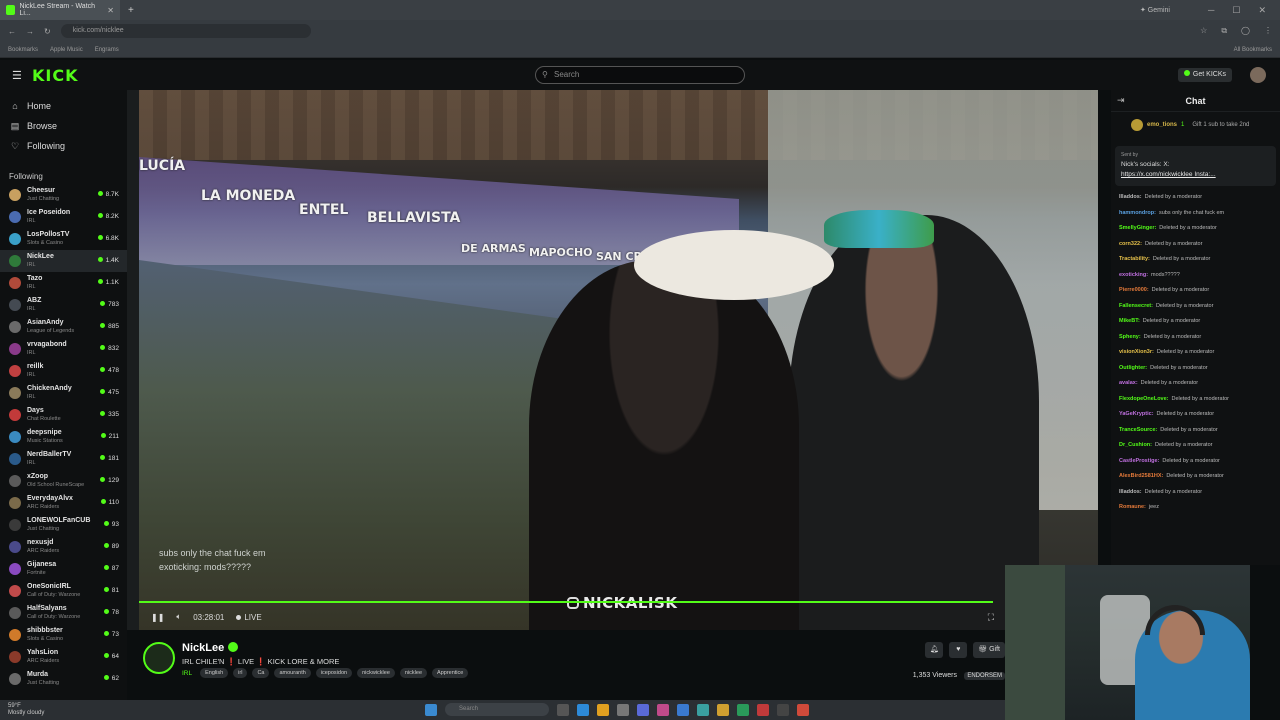  I want to click on chat-username: Tractability:, so click(1134, 259).